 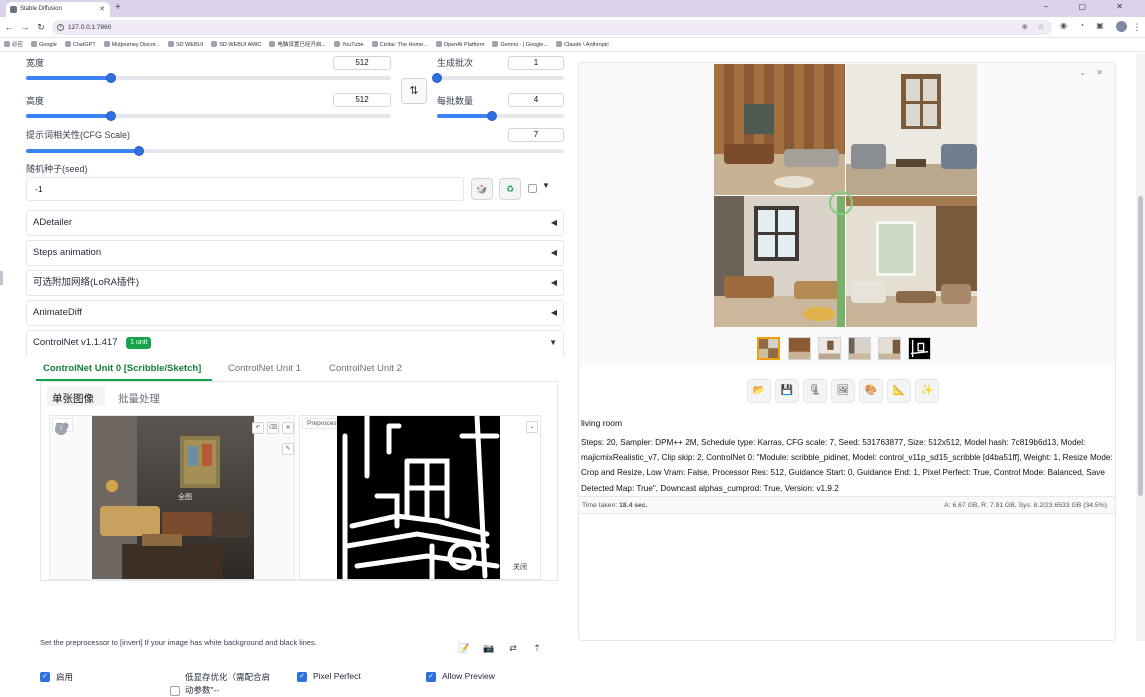 What do you see at coordinates (295, 343) in the screenshot?
I see `accordion-controlnet: ControlNet v1.1.417 1 unit ▼` at bounding box center [295, 343].